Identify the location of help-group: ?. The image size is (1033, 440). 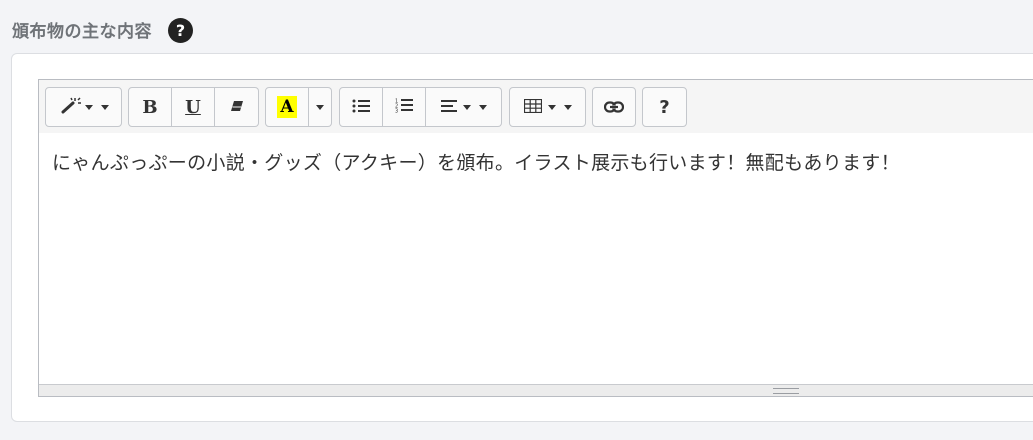
(664, 107).